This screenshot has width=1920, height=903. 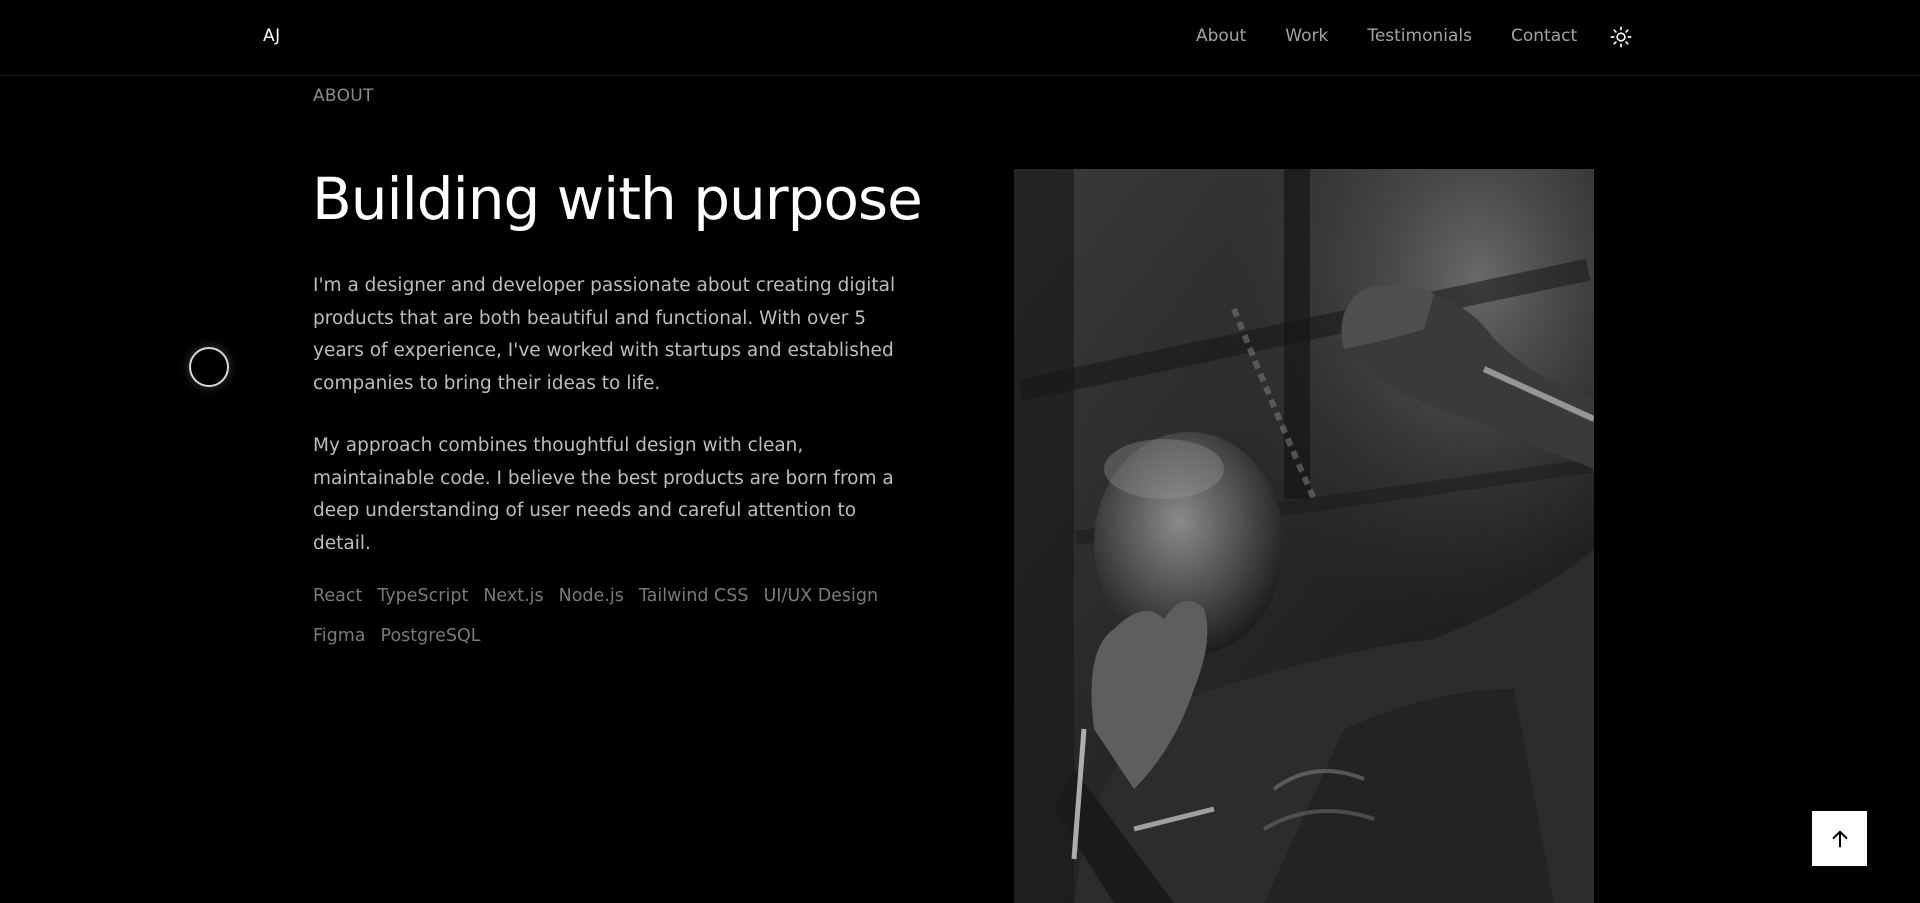 I want to click on skill-tag: TypeScript, so click(x=423, y=596).